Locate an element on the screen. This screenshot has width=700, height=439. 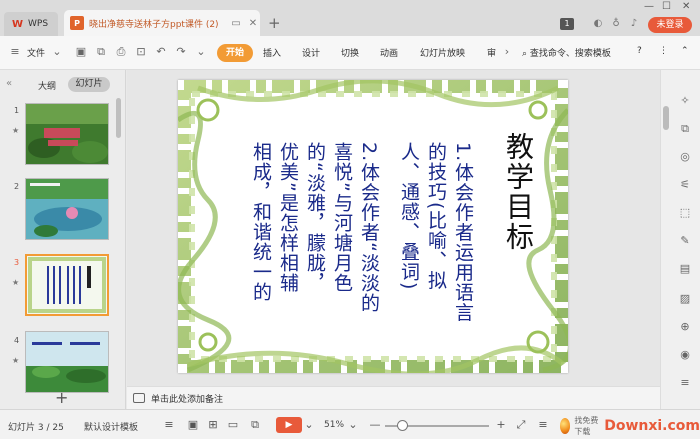
slide-body-line: 的“淡雅，朦胧， is located at coordinates (315, 217).